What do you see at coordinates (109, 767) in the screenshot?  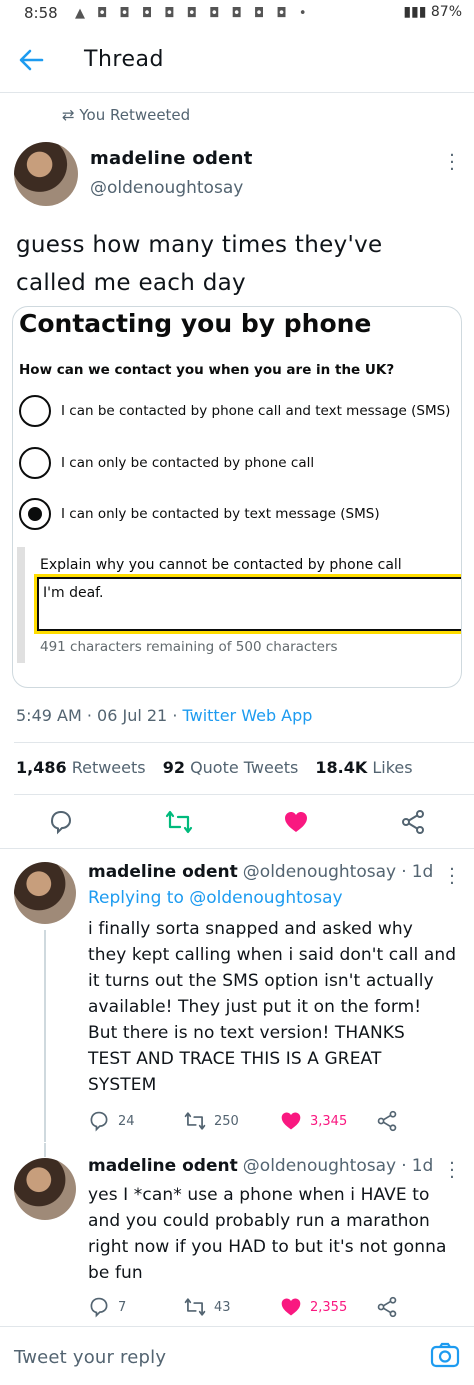 I see `retweets-label: Retweets` at bounding box center [109, 767].